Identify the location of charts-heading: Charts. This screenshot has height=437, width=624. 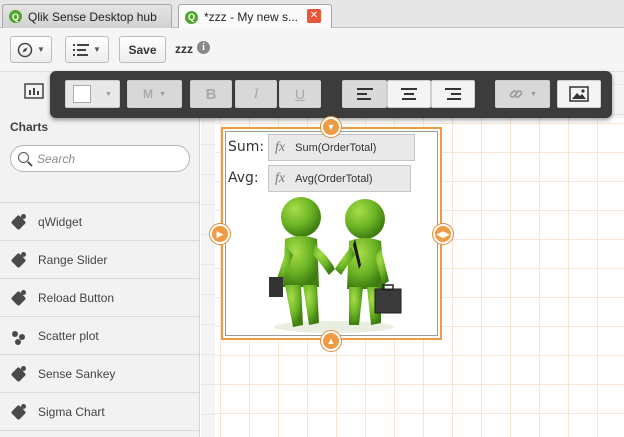
(29, 127).